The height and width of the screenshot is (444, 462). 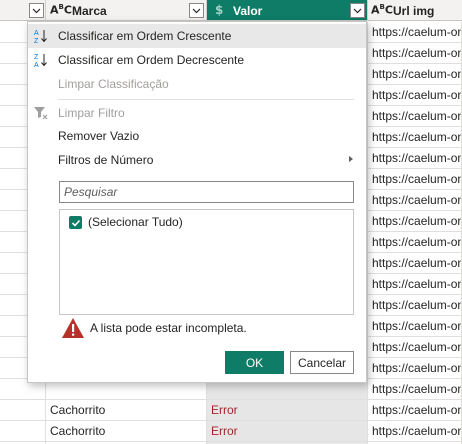 What do you see at coordinates (106, 160) in the screenshot?
I see `menu-label: Filtros de Número` at bounding box center [106, 160].